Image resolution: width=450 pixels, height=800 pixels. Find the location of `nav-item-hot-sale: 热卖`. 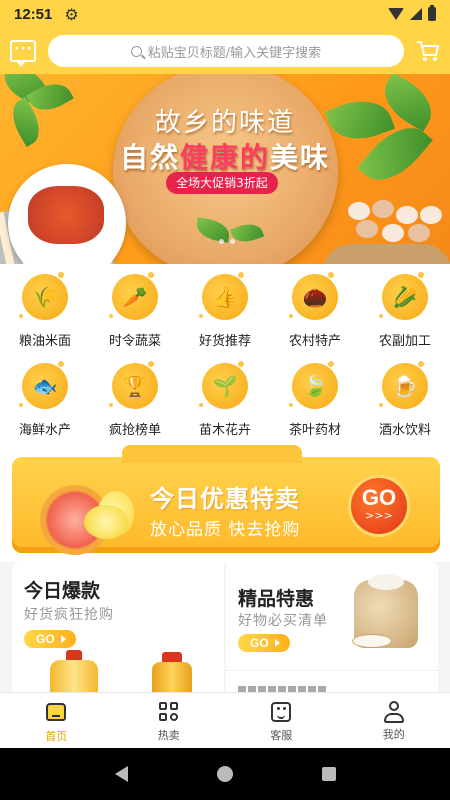

nav-item-hot-sale: 热卖 is located at coordinates (169, 720).